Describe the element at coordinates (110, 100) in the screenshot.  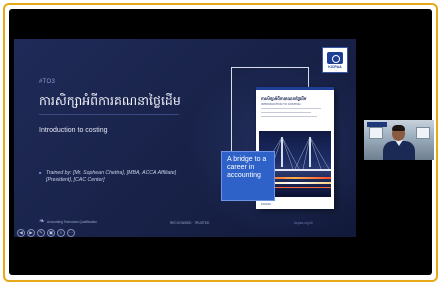
I see `slide-title-khmer: ការសិក្សាអំពីការគណនាថ្លៃដើម` at that location.